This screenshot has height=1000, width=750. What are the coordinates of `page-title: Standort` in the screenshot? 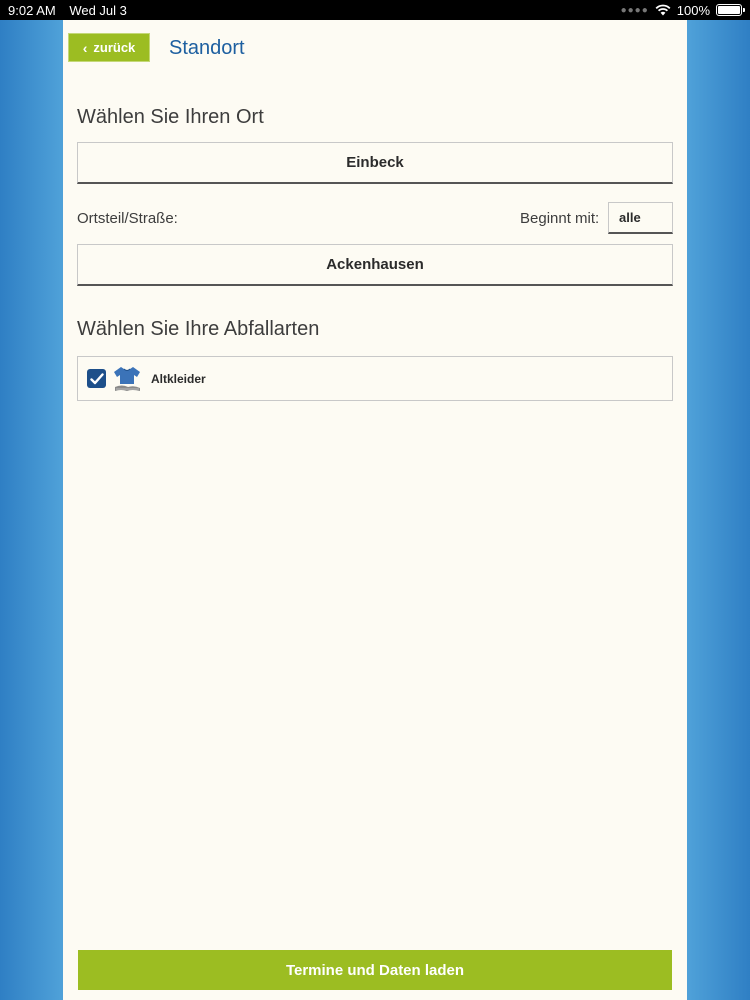 It's located at (207, 48).